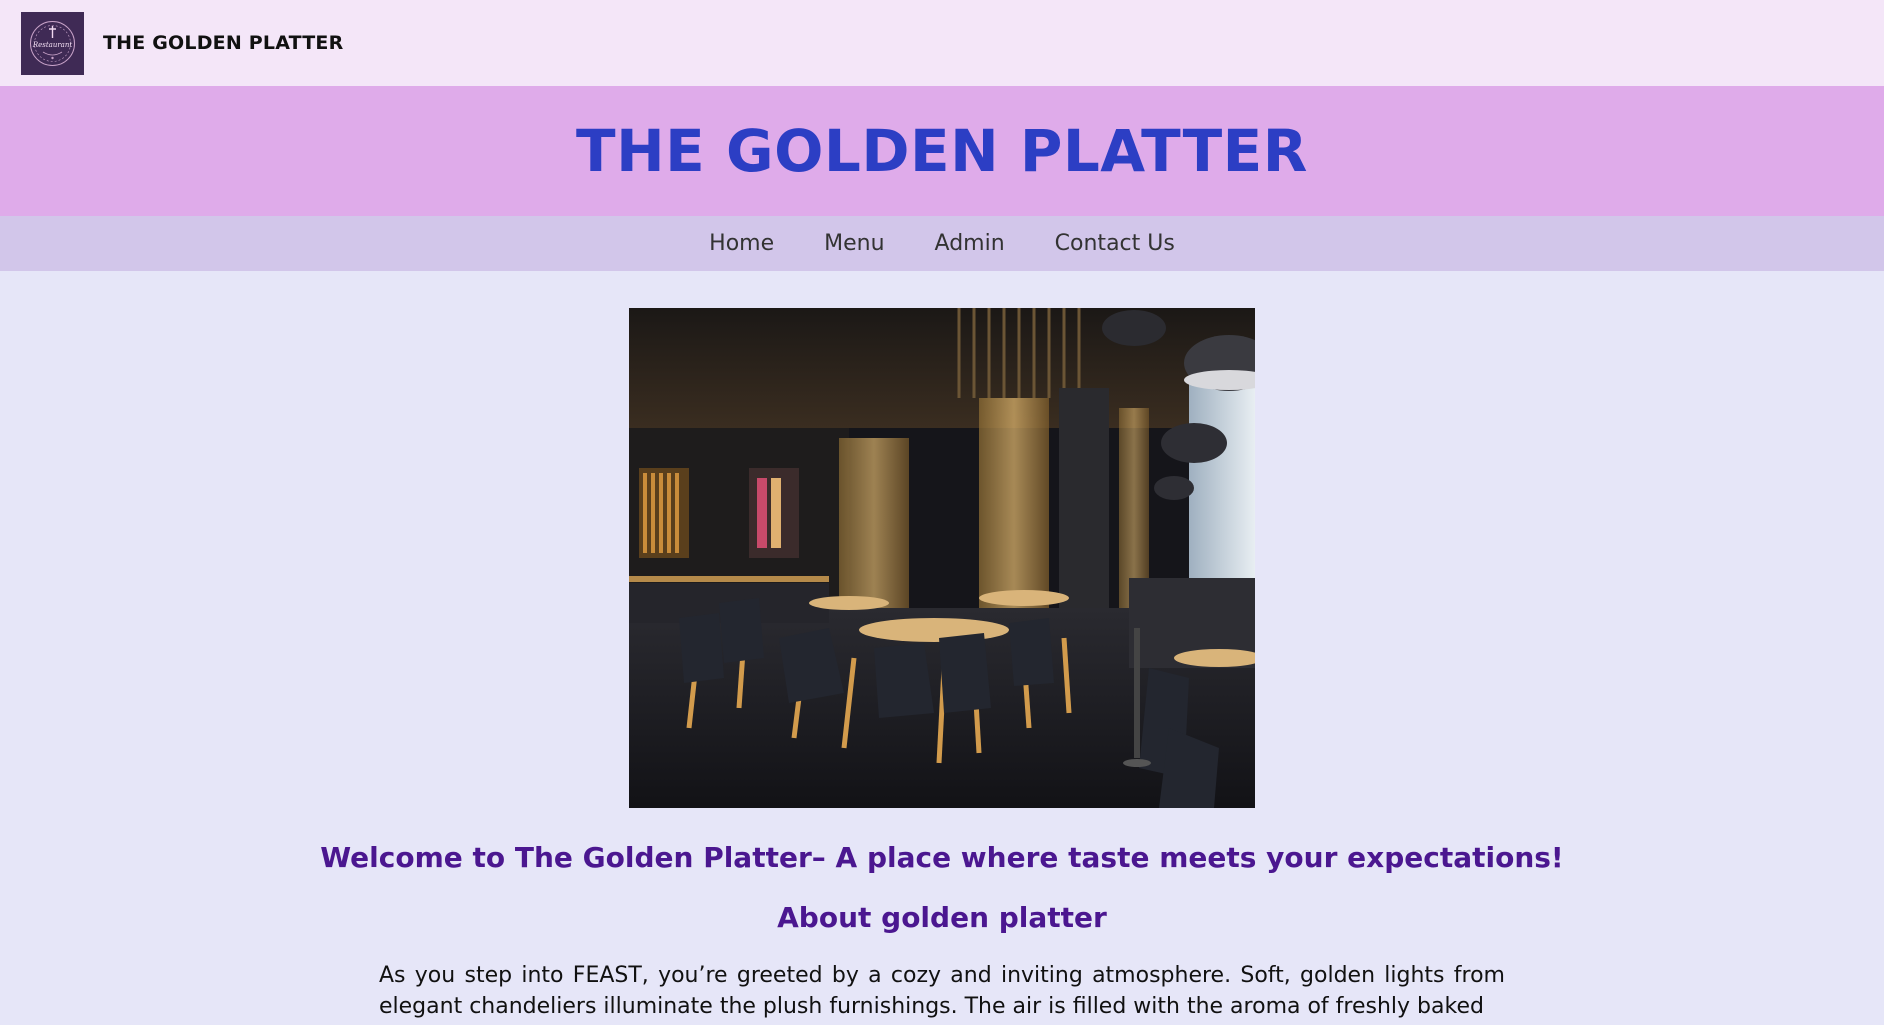 This screenshot has width=1884, height=1025. I want to click on brand-name: THE GOLDEN PLATTER, so click(223, 43).